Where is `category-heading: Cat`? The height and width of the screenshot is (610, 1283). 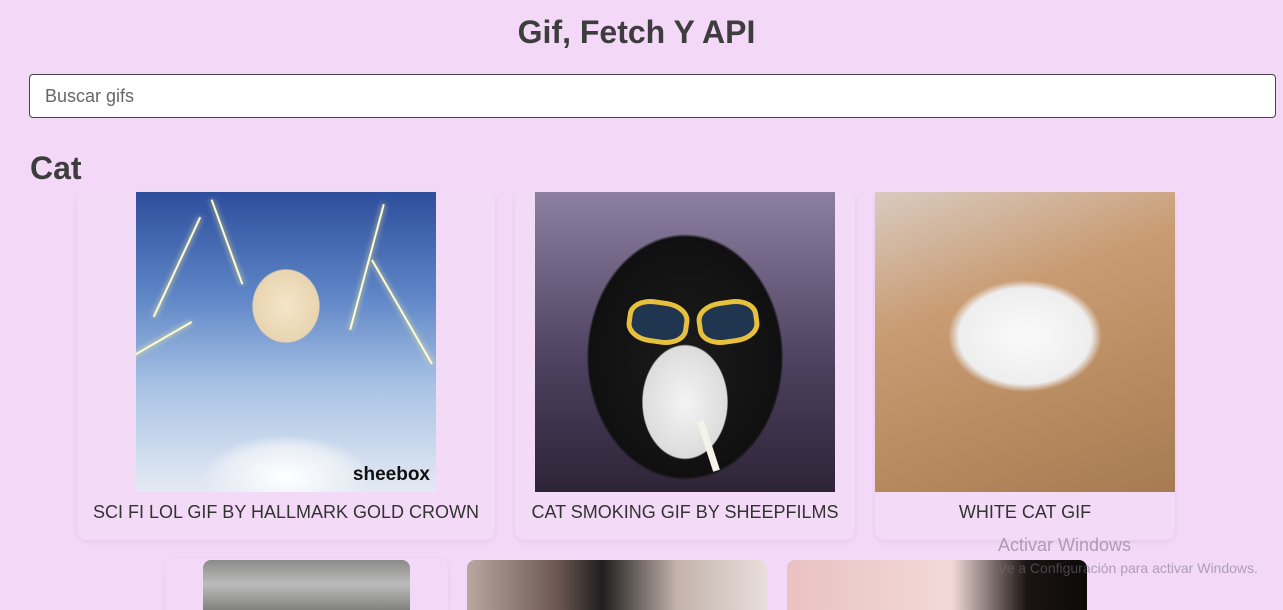
category-heading: Cat is located at coordinates (56, 168).